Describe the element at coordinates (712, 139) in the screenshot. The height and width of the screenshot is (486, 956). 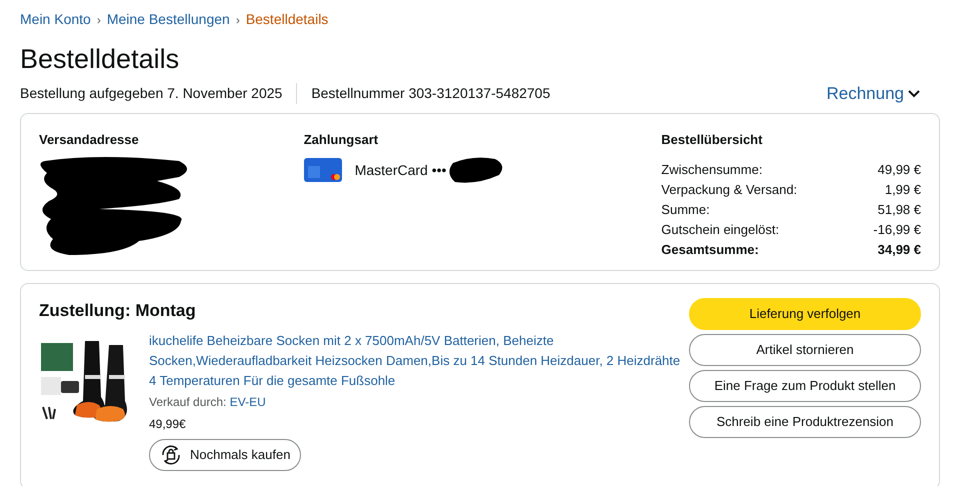
I see `section-heading: Bestellübersicht` at that location.